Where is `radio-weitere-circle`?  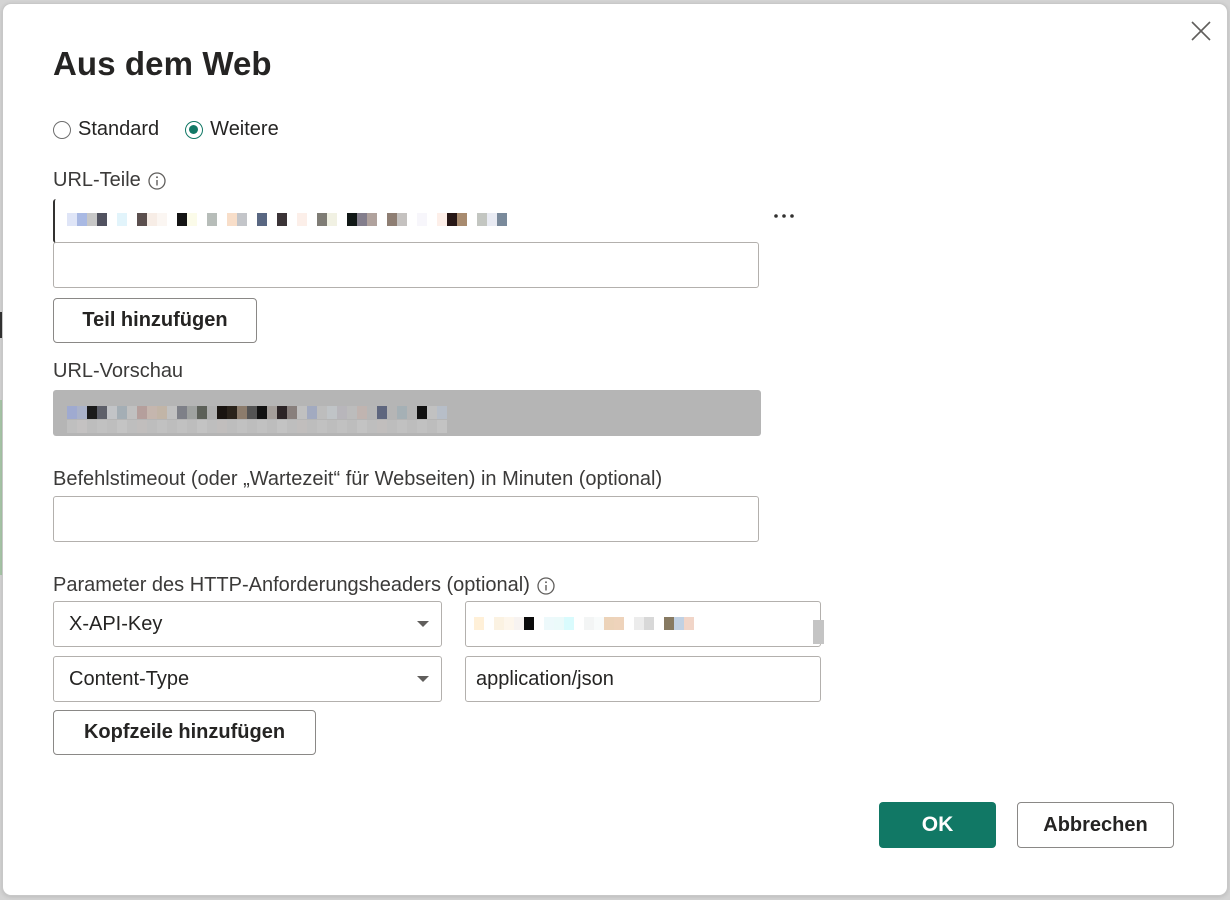 radio-weitere-circle is located at coordinates (194, 129).